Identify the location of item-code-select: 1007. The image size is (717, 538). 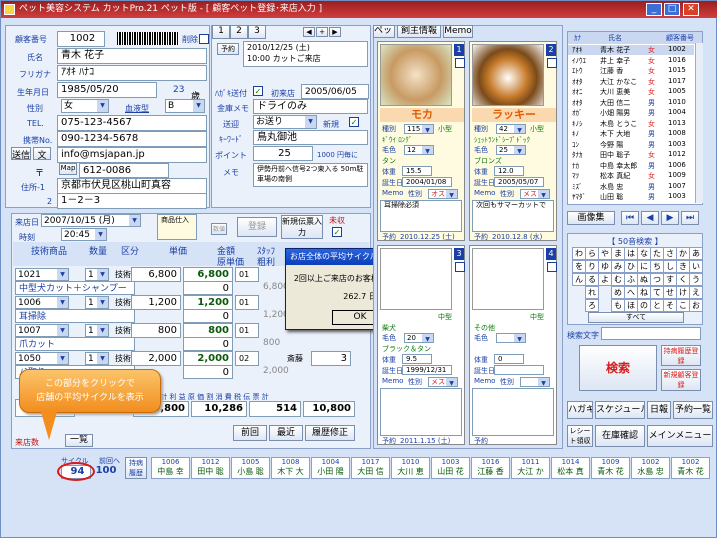
(42, 330).